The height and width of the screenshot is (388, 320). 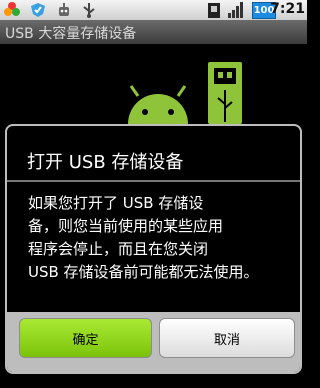 What do you see at coordinates (153, 342) in the screenshot?
I see `dialog-button-bar: 确定 取消` at bounding box center [153, 342].